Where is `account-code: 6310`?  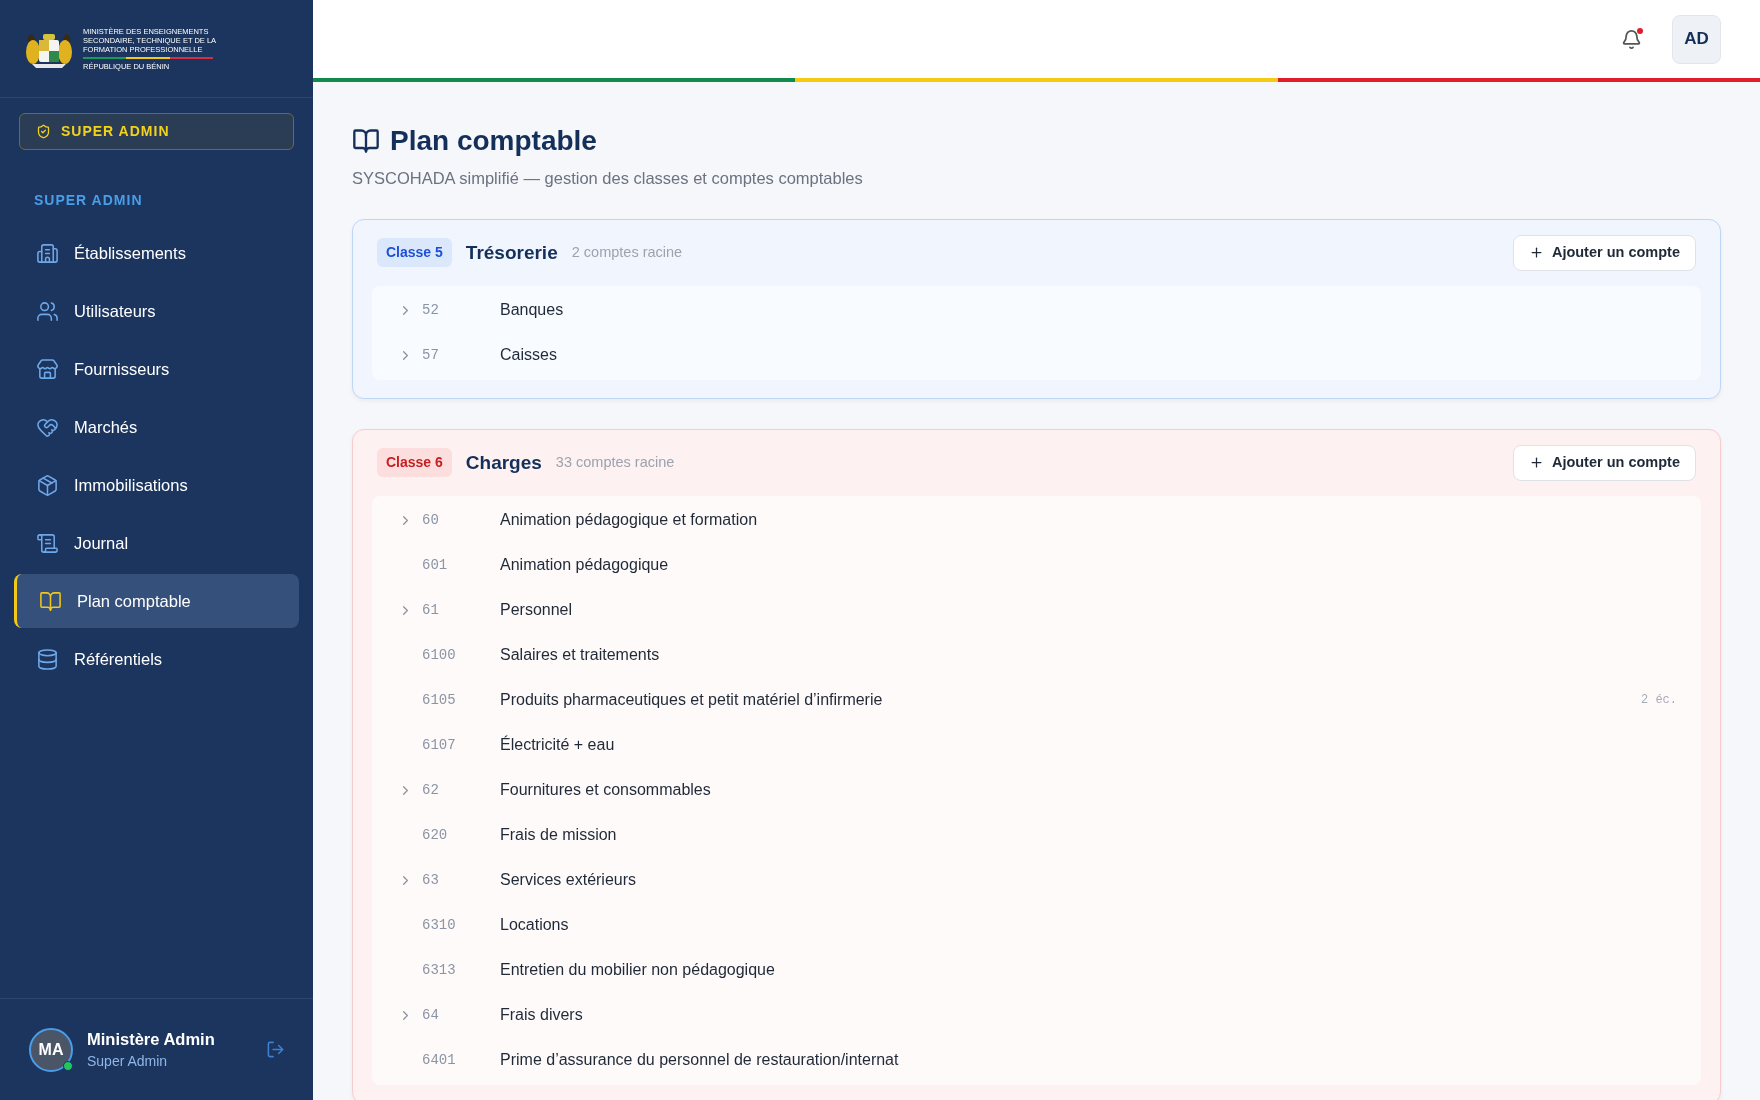
account-code: 6310 is located at coordinates (439, 925).